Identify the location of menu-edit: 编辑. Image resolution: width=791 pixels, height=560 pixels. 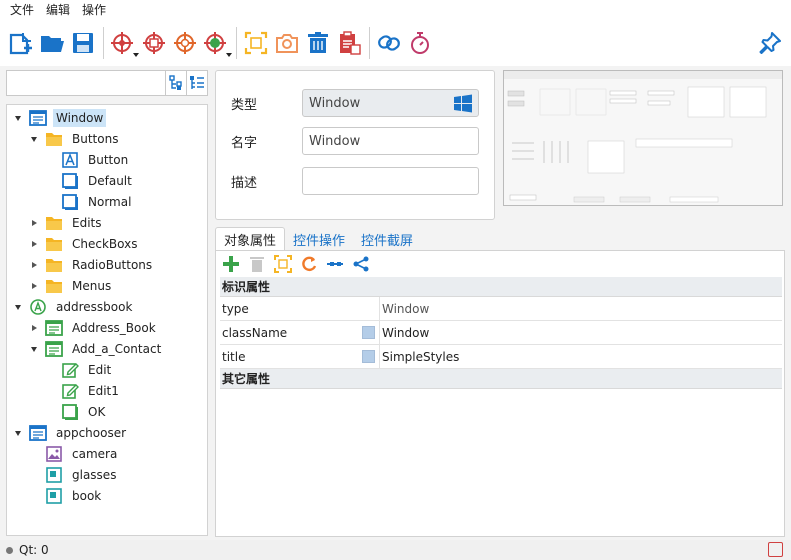
(58, 10).